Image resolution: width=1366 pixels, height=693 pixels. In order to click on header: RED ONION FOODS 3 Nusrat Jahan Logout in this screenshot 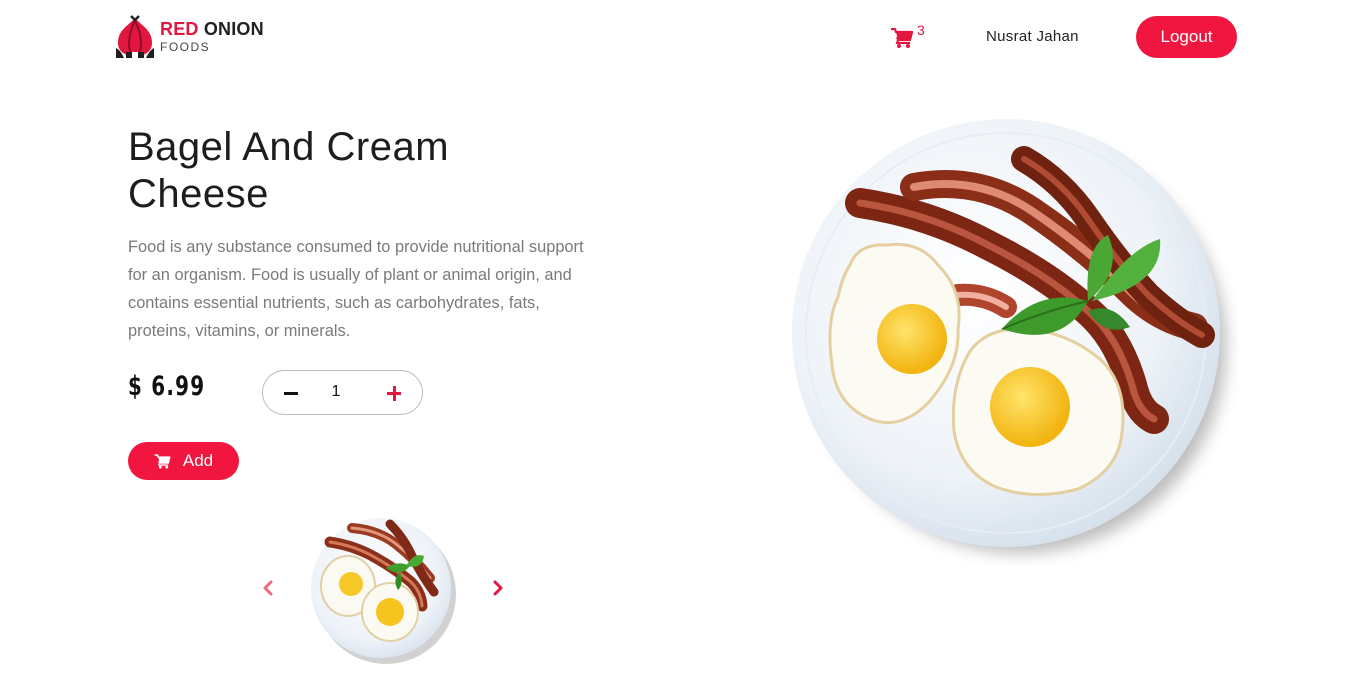, I will do `click(683, 37)`.